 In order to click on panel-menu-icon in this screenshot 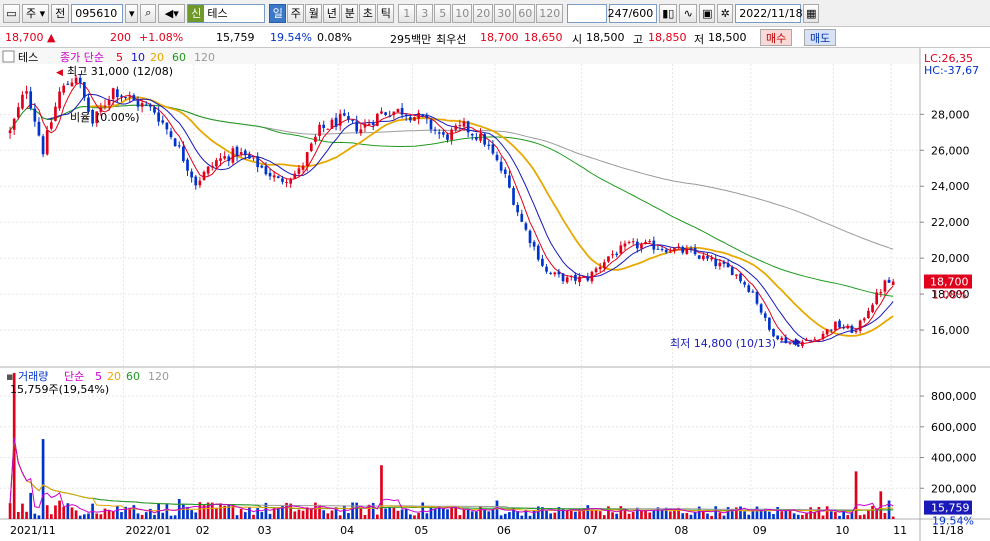, I will do `click(8, 56)`.